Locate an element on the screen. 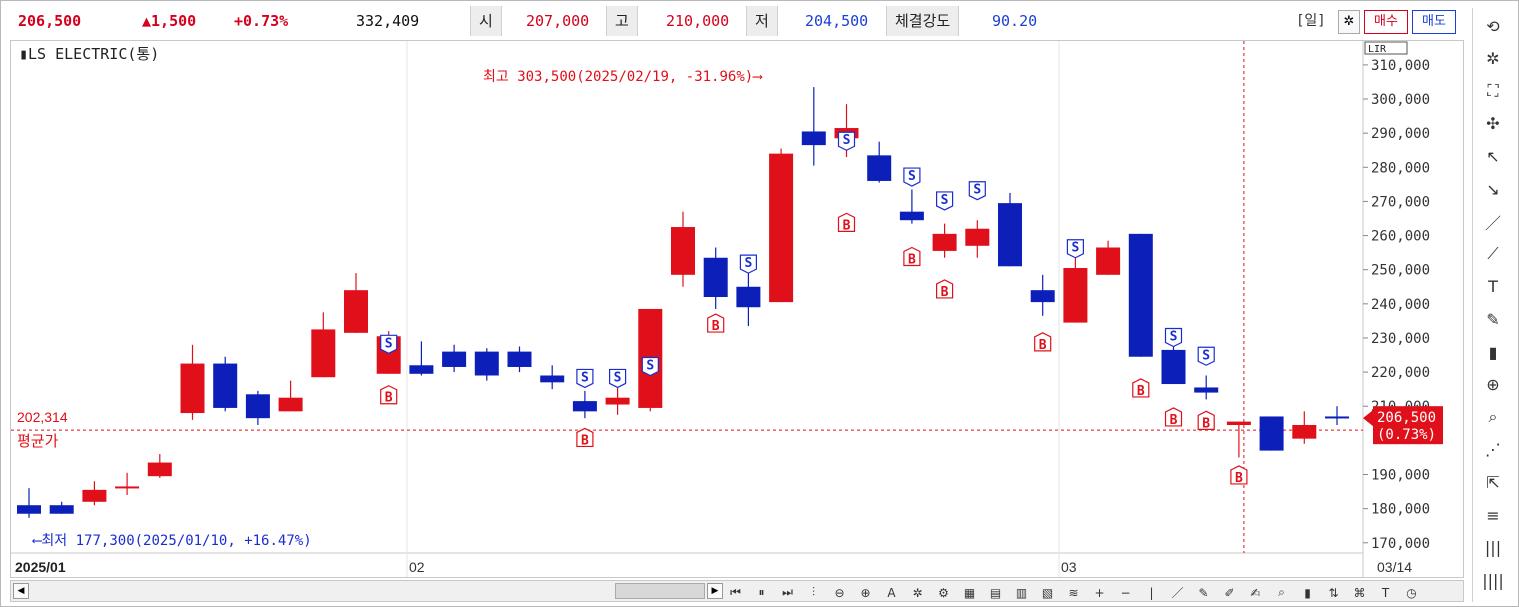 The height and width of the screenshot is (607, 1519). high-annotation: 최고 303,500(2025/02/19, -31.96%)⟶ is located at coordinates (623, 77).